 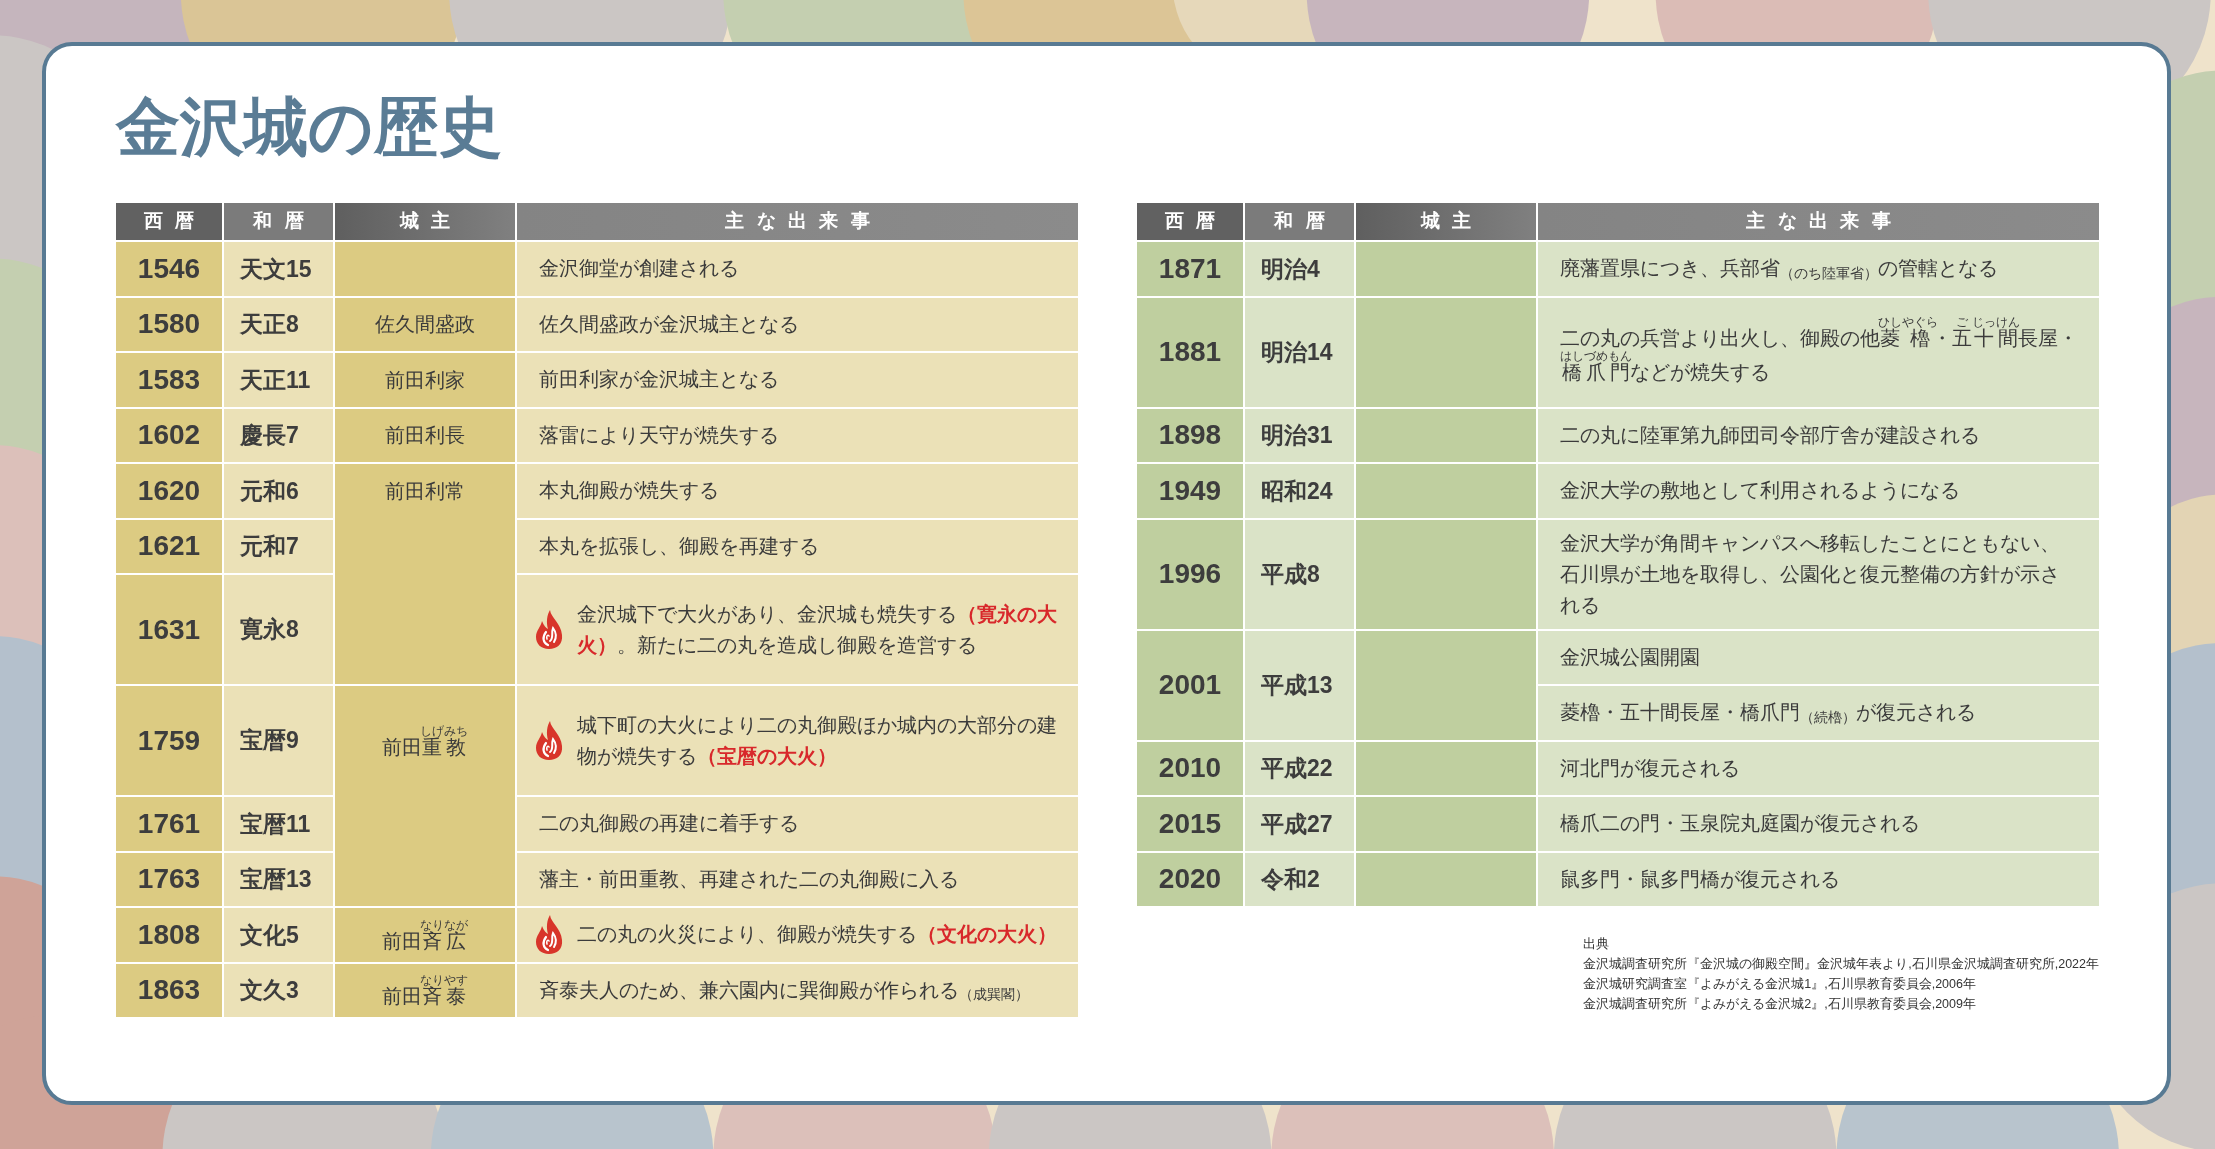 What do you see at coordinates (669, 824) in the screenshot?
I see `event-text: 二の丸御殿の再建に着手する` at bounding box center [669, 824].